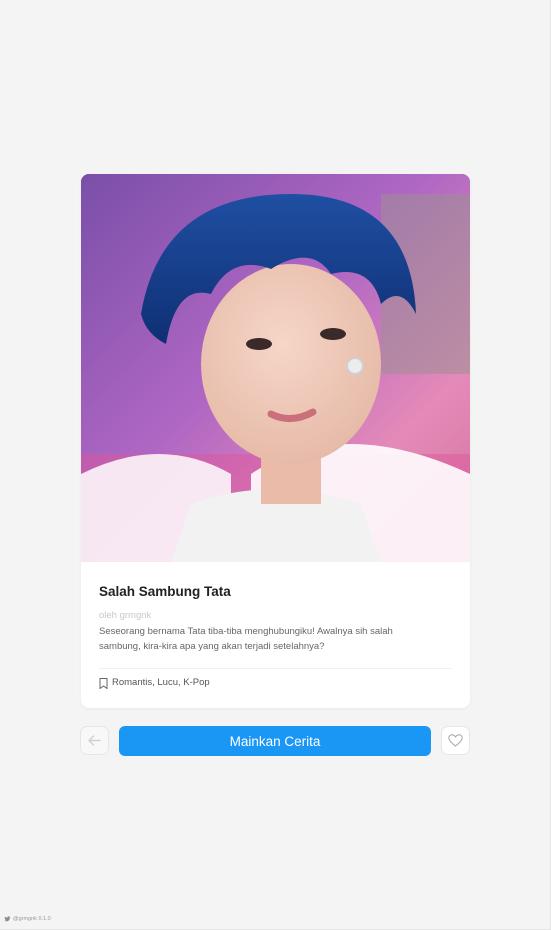  Describe the element at coordinates (165, 591) in the screenshot. I see `story-title: Salah Sambung Tata` at that location.